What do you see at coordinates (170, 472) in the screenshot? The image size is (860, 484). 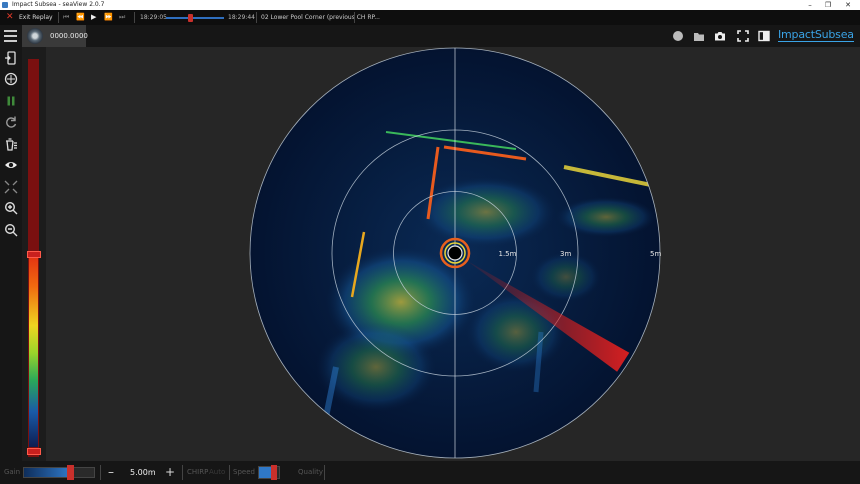 I see `range-increase-button: +` at bounding box center [170, 472].